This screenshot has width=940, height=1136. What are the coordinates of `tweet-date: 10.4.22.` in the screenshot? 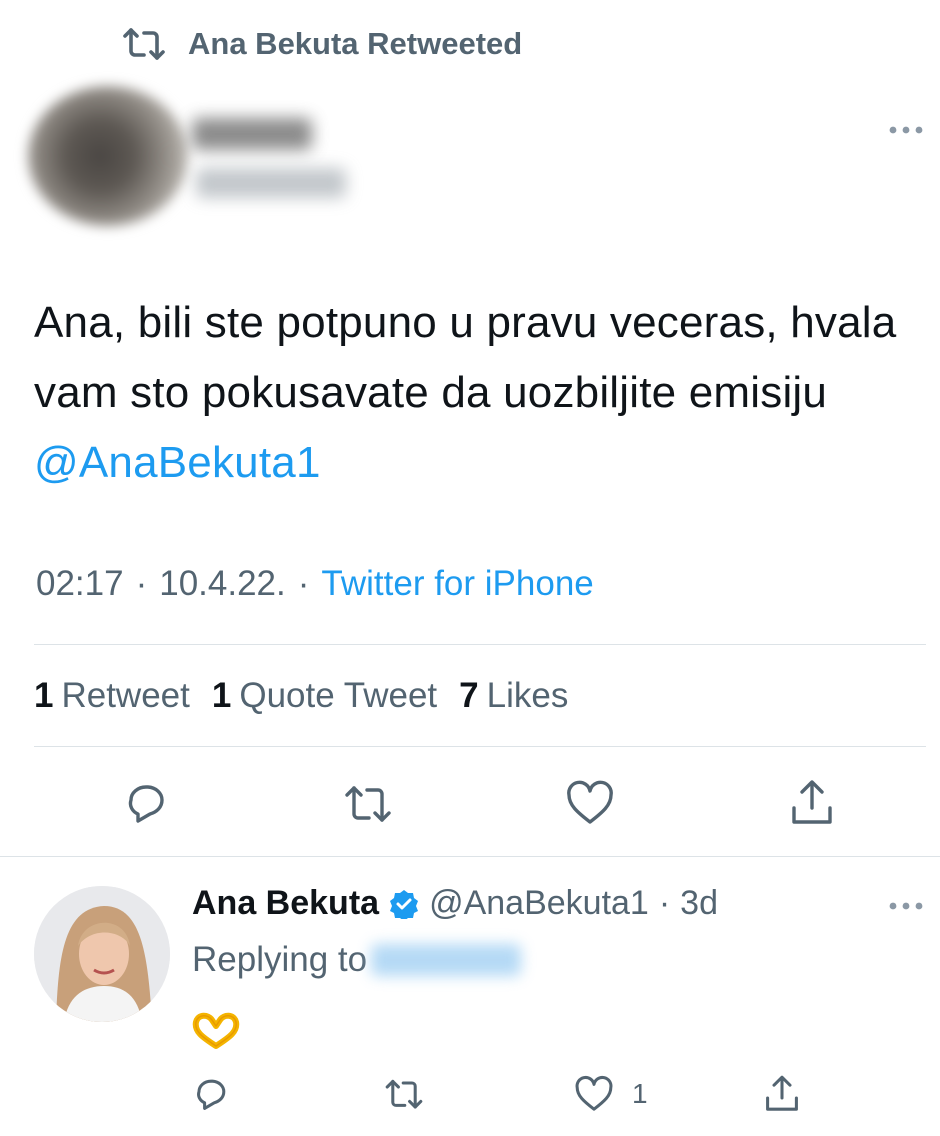 It's located at (222, 584).